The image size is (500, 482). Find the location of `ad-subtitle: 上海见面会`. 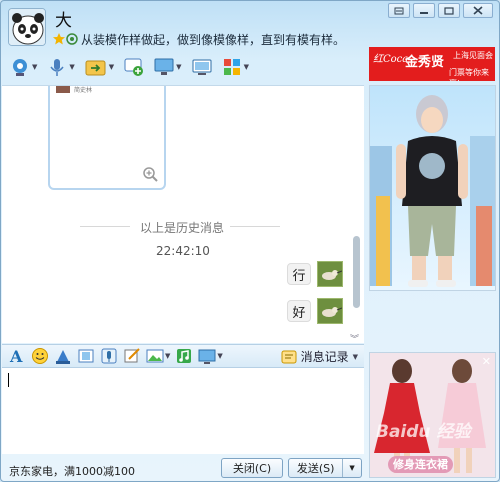

ad-subtitle: 上海见面会 is located at coordinates (473, 55).